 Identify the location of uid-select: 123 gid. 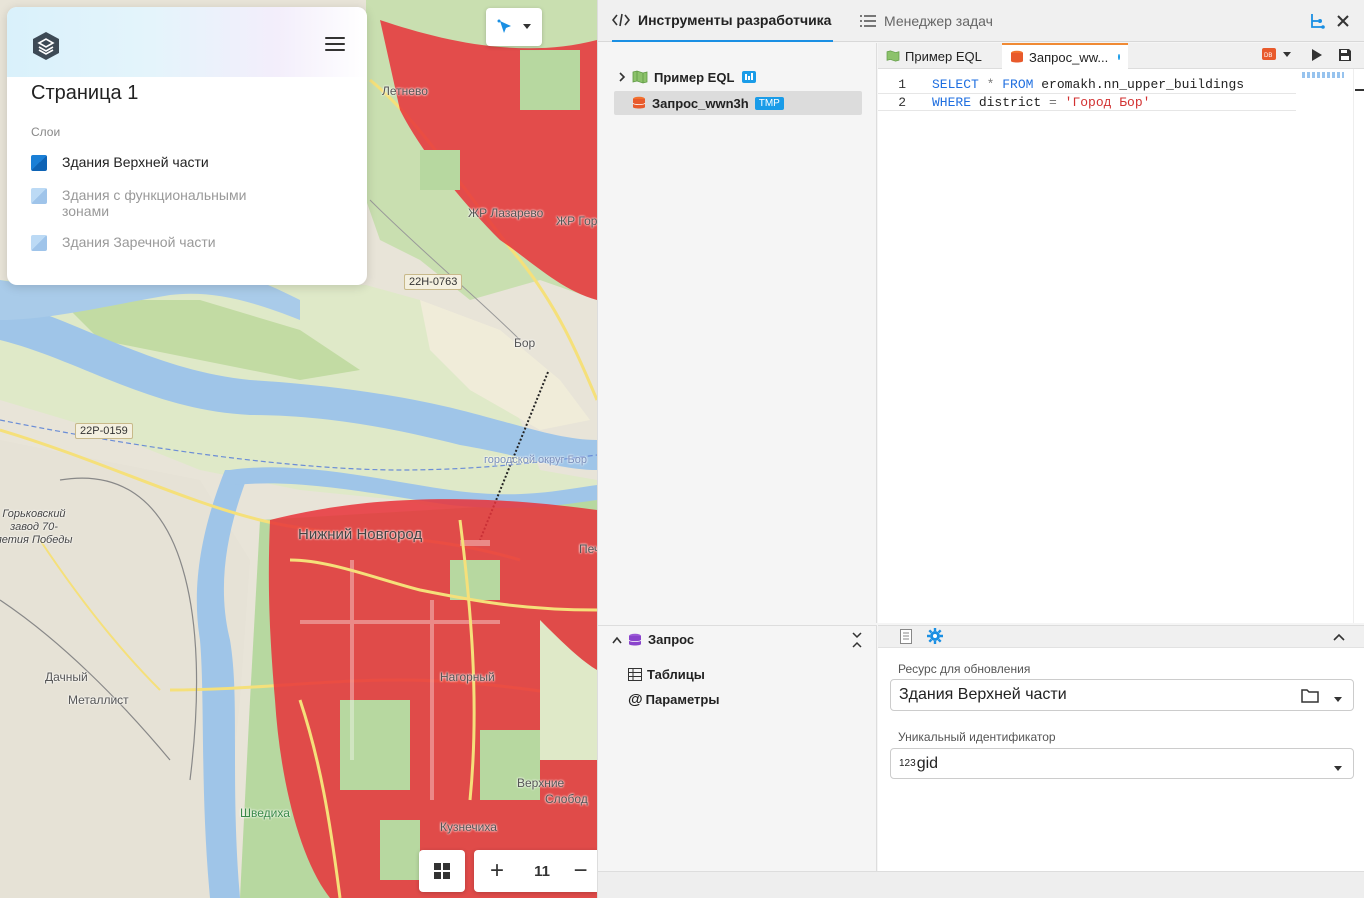
(1122, 763).